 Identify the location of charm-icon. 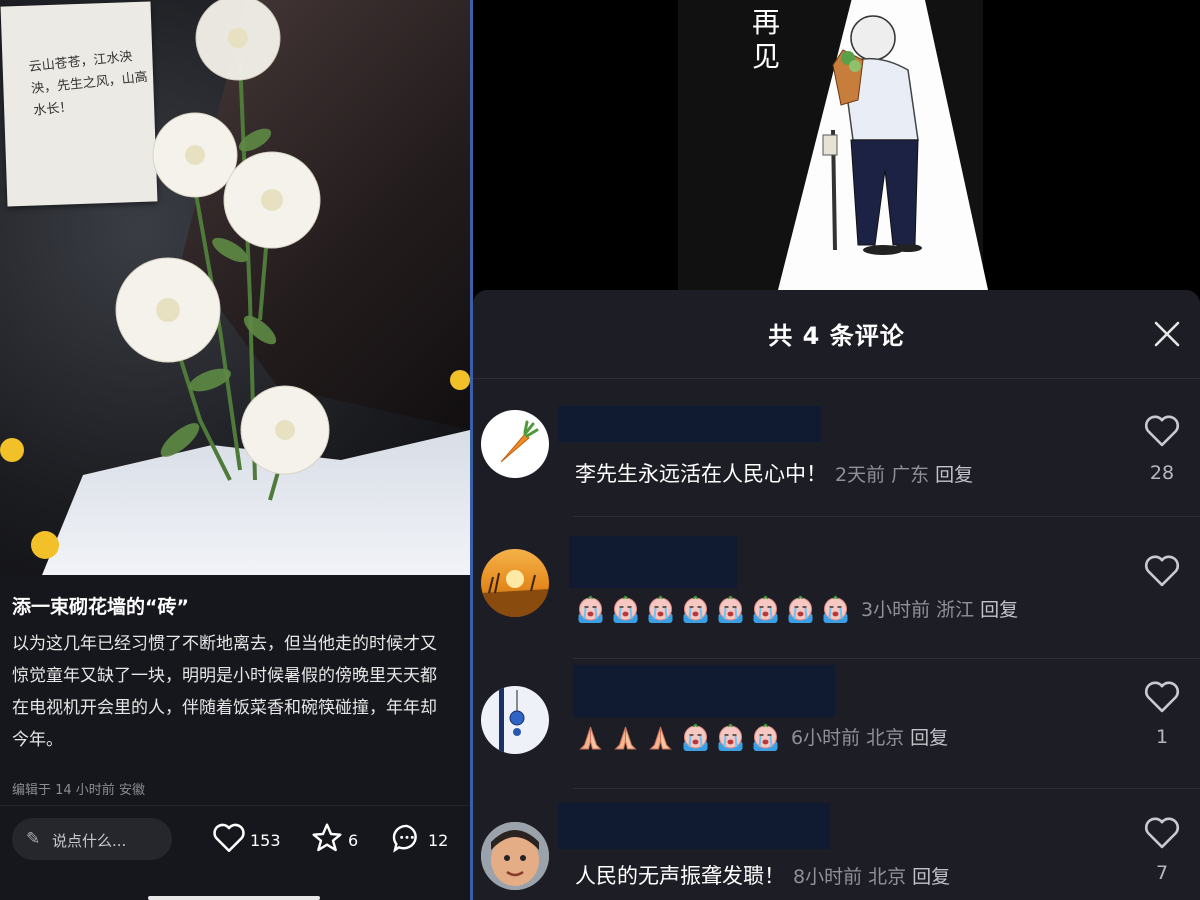
(512, 720).